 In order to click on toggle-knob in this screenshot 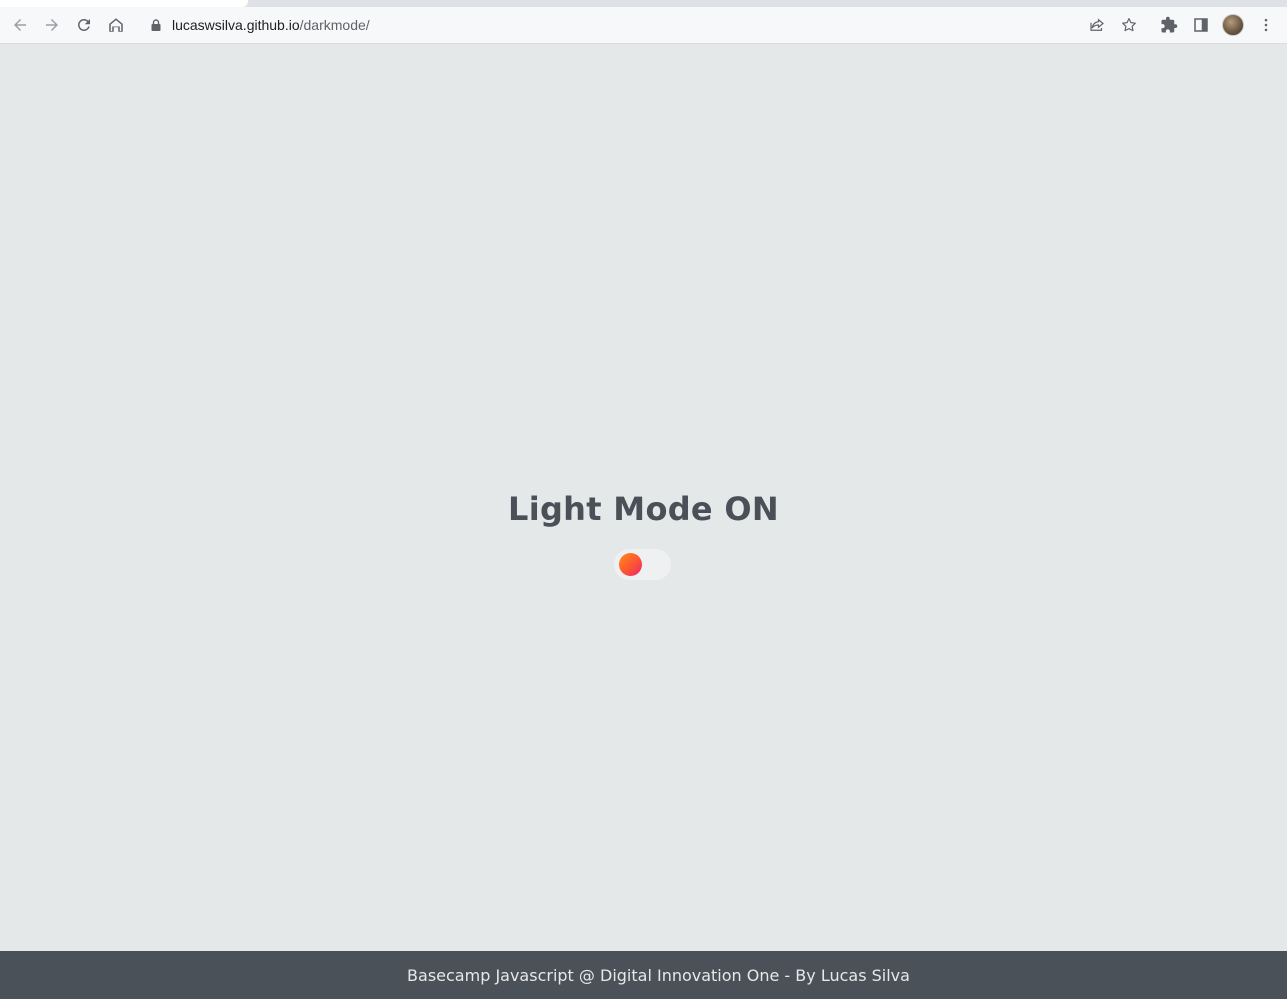, I will do `click(630, 564)`.